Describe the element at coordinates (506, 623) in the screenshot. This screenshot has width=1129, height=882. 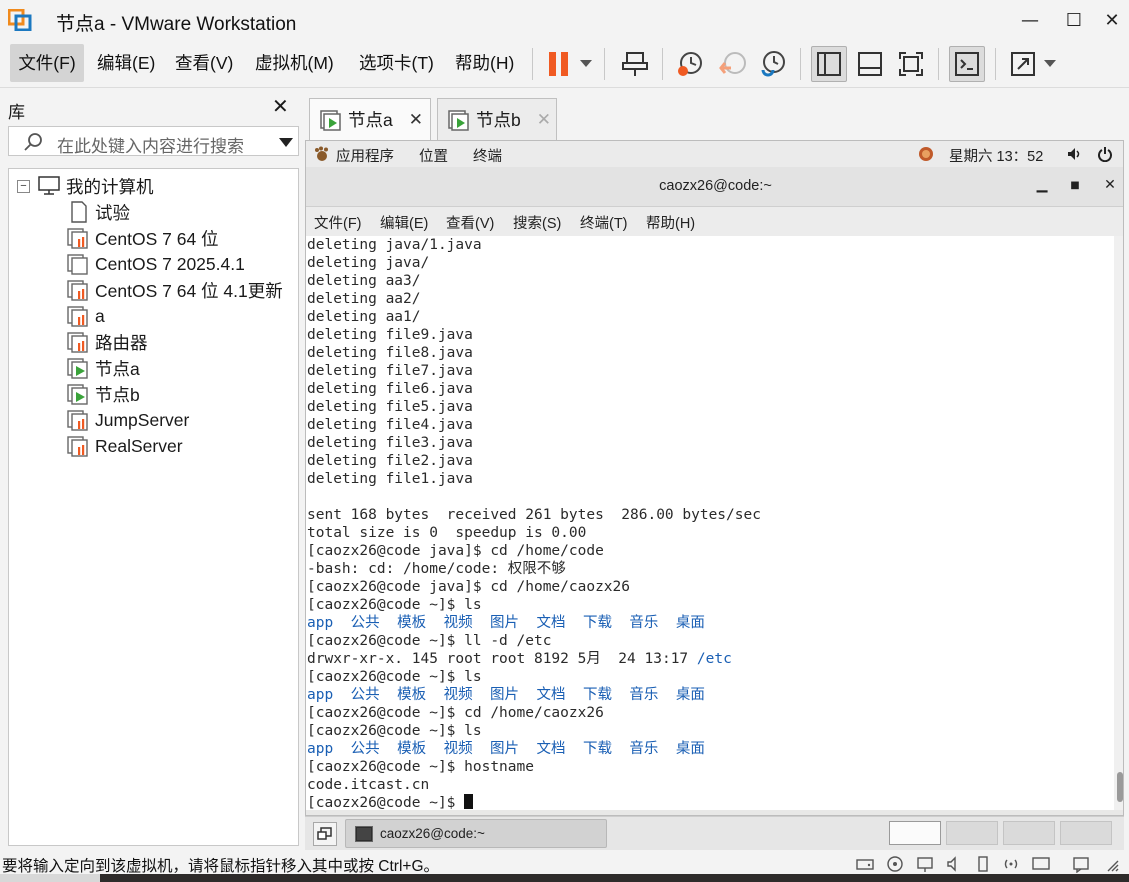
I see `terminal-line: app 公共 模板 视频 图片 文档 下载 音乐 桌面` at that location.